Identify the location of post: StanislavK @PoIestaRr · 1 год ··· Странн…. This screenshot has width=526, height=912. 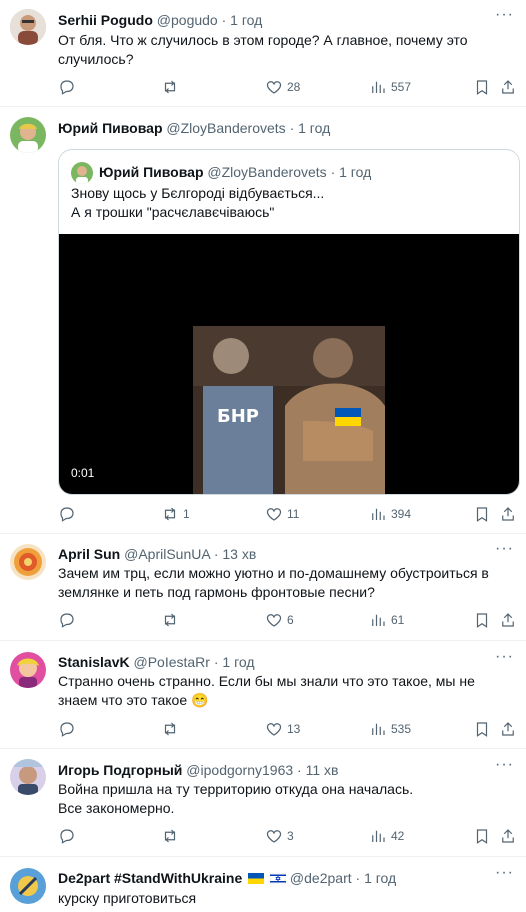
(263, 695).